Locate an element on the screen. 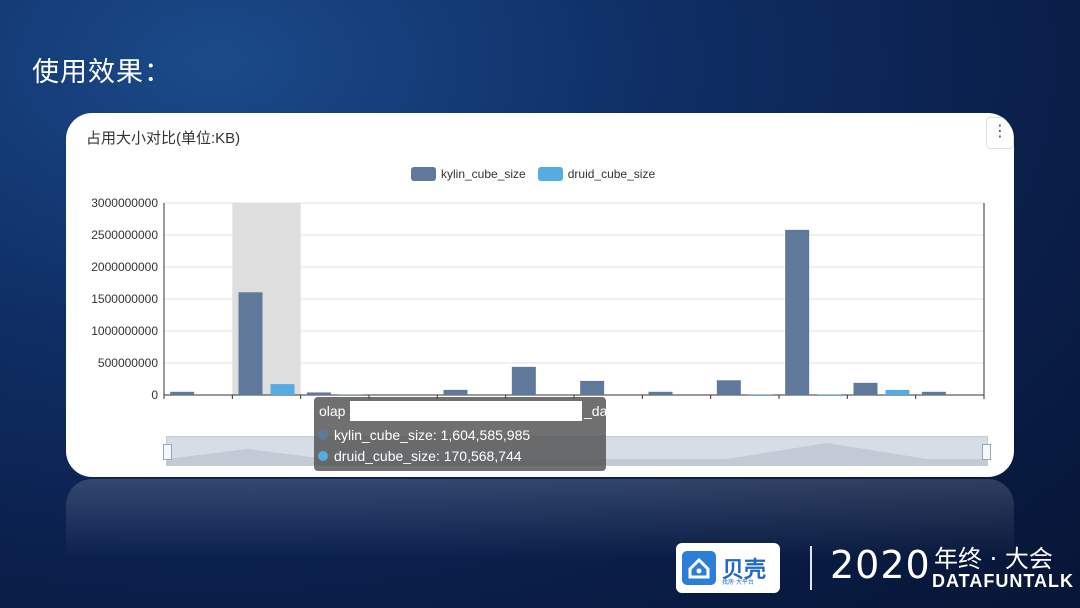  footer-divider is located at coordinates (811, 568).